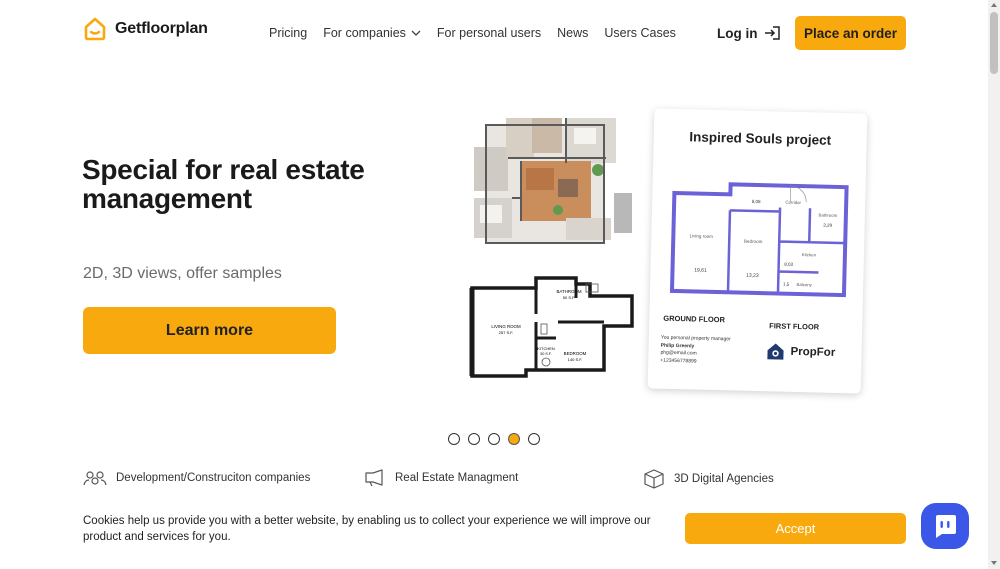 The image size is (1000, 569). Describe the element at coordinates (213, 478) in the screenshot. I see `category-label: Development/Construciton companies` at that location.